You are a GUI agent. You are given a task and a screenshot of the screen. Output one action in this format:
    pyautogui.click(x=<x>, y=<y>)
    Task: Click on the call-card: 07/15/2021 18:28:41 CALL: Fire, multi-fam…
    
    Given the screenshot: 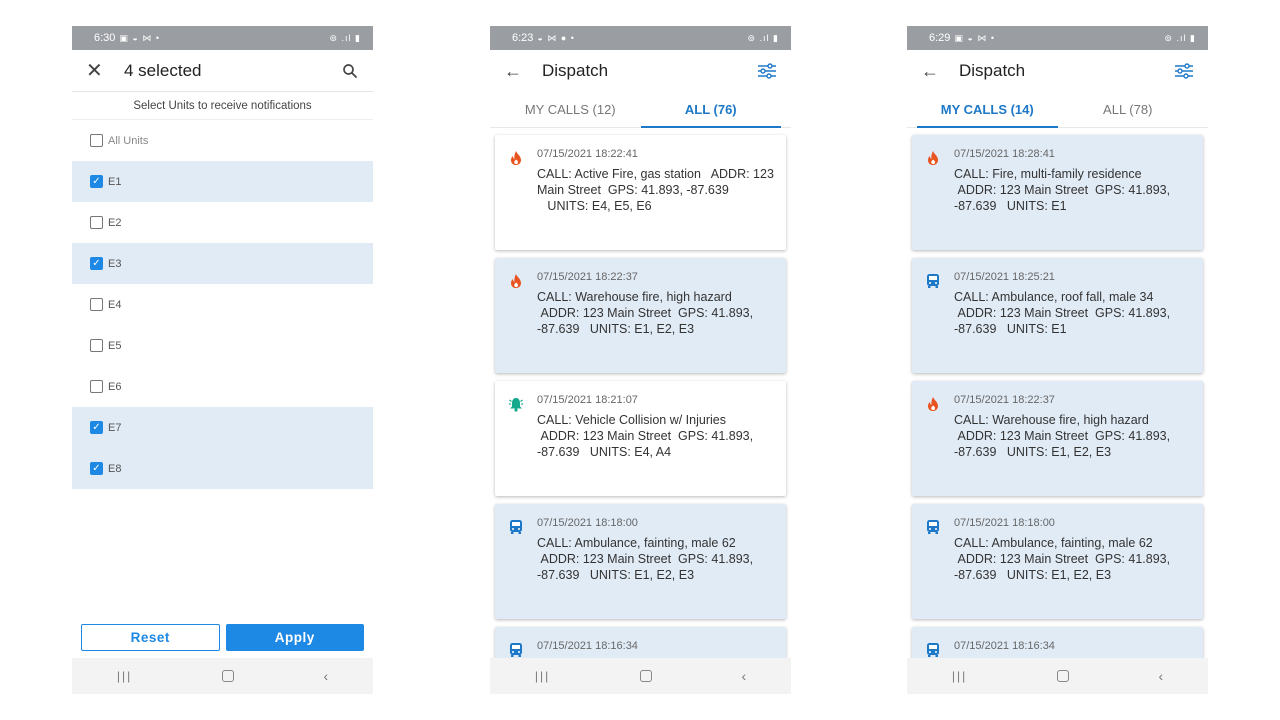 What is the action you would take?
    pyautogui.click(x=1057, y=192)
    